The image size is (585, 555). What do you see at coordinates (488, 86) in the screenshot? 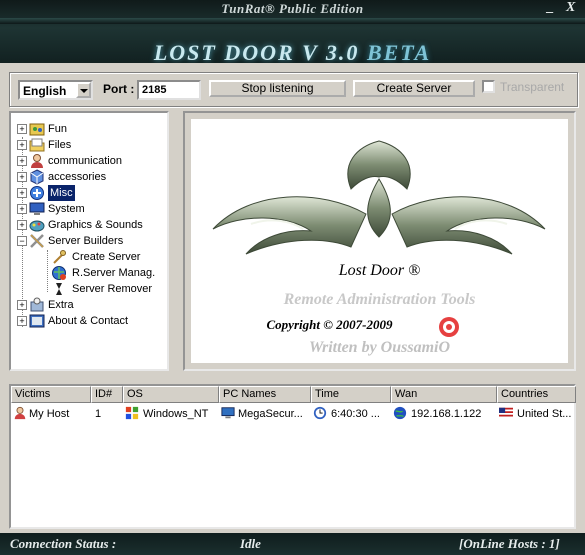
I see `transparent-checkbox` at bounding box center [488, 86].